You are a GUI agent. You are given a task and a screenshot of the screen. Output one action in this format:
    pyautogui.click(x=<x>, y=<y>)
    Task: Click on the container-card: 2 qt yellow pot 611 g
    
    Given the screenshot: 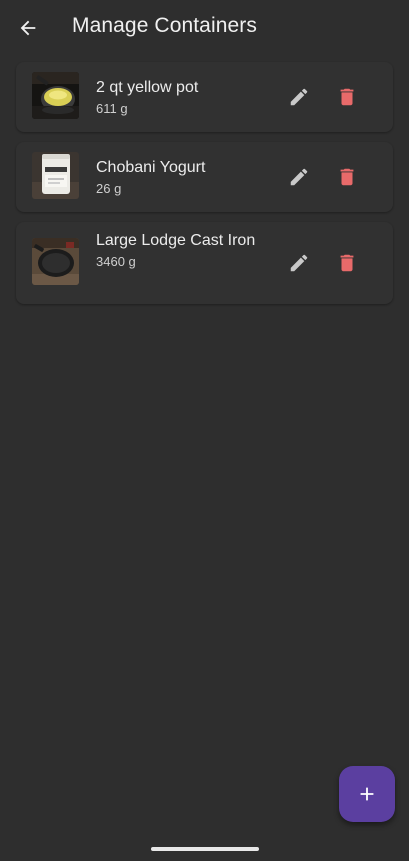 What is the action you would take?
    pyautogui.click(x=204, y=97)
    